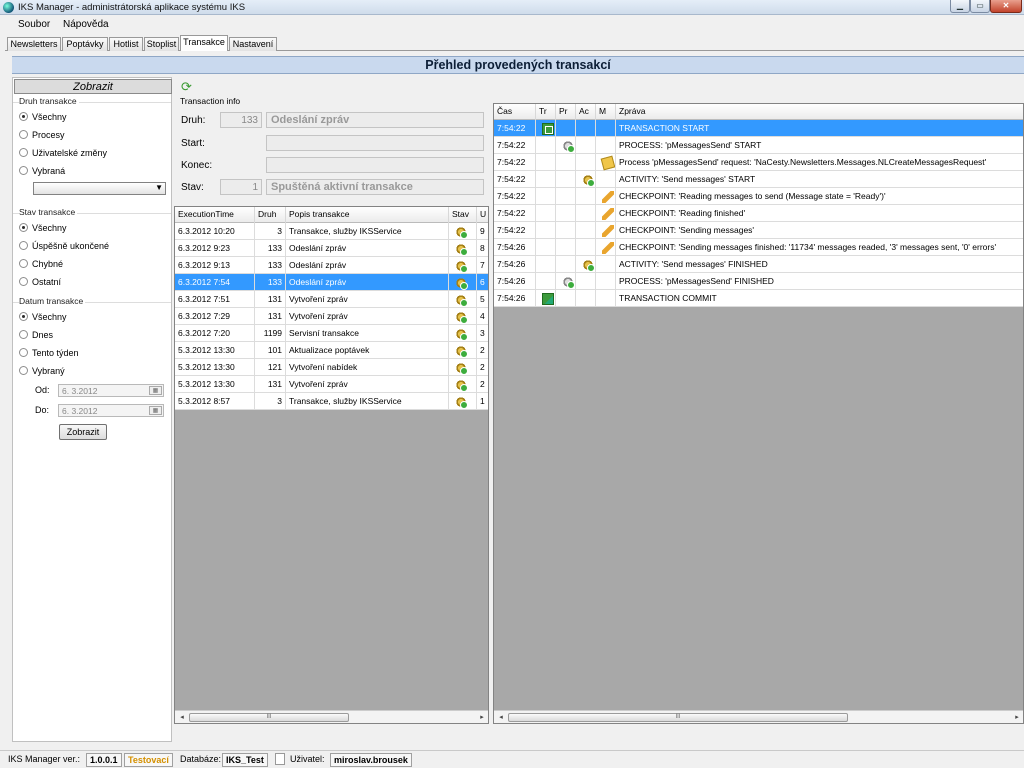 Image resolution: width=1024 pixels, height=768 pixels. Describe the element at coordinates (758, 281) in the screenshot. I see `list-item: 7:54:26 PROCESS: 'pMessagesSend' FINISHED` at that location.